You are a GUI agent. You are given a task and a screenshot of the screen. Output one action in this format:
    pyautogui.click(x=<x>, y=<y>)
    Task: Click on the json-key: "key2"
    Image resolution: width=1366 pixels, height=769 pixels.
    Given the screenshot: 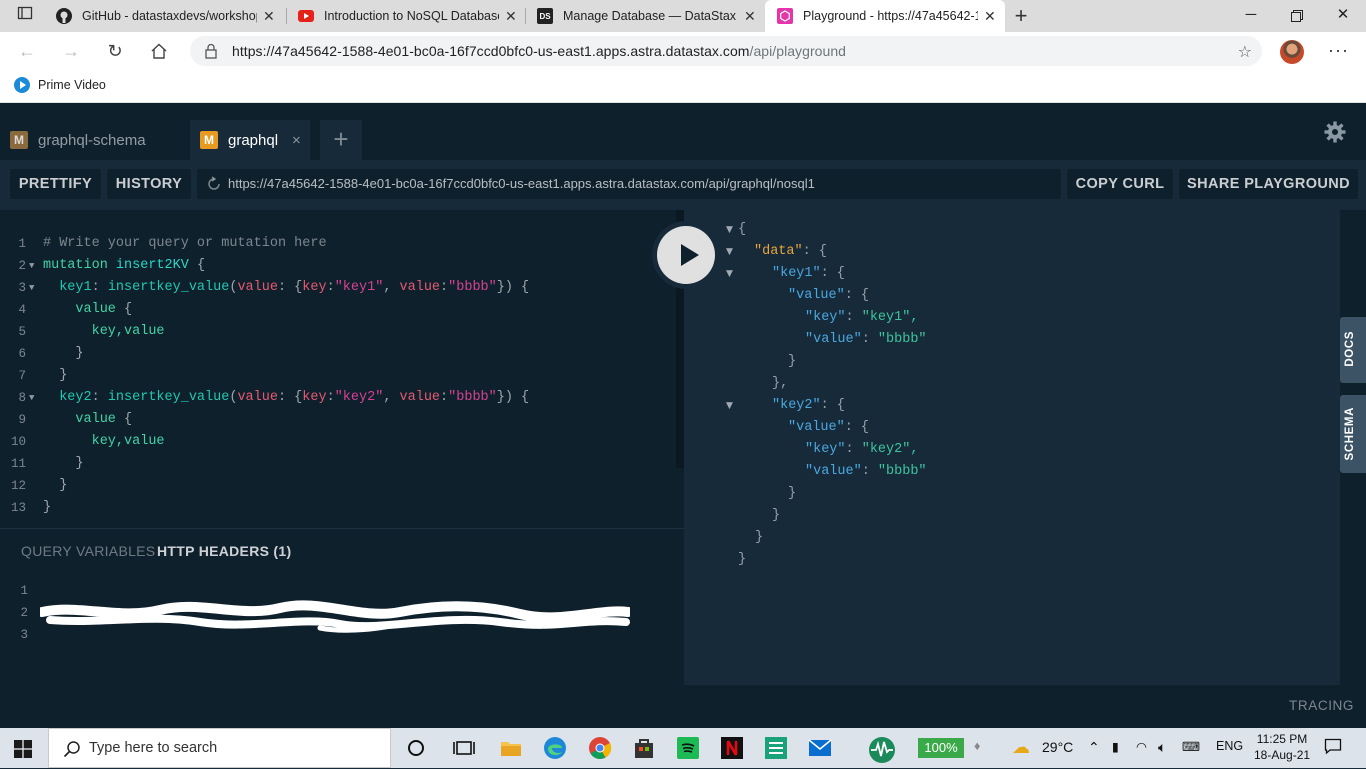 What is the action you would take?
    pyautogui.click(x=796, y=405)
    